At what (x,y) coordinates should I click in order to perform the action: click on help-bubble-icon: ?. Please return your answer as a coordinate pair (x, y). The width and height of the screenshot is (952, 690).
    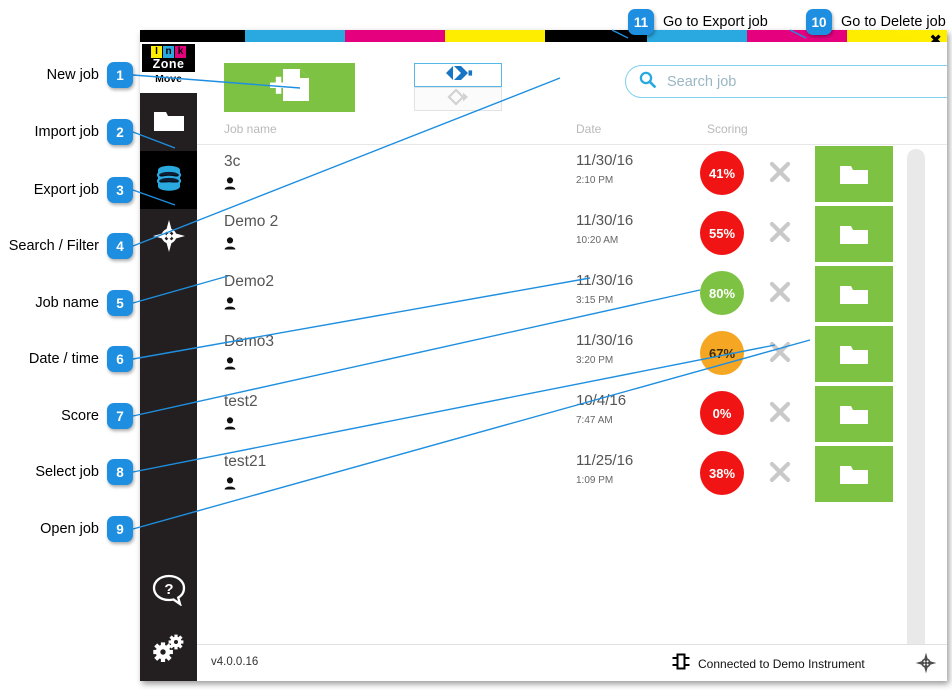
    Looking at the image, I should click on (169, 592).